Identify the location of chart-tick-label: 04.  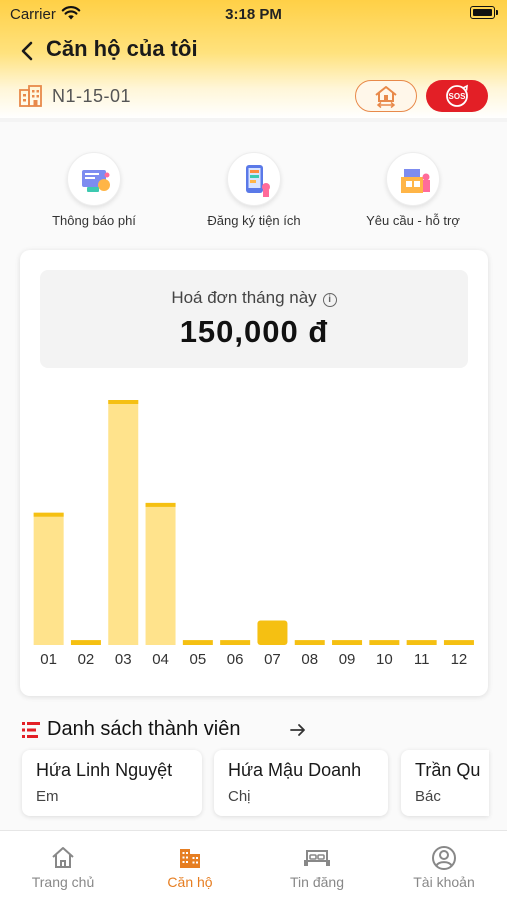
(160, 659).